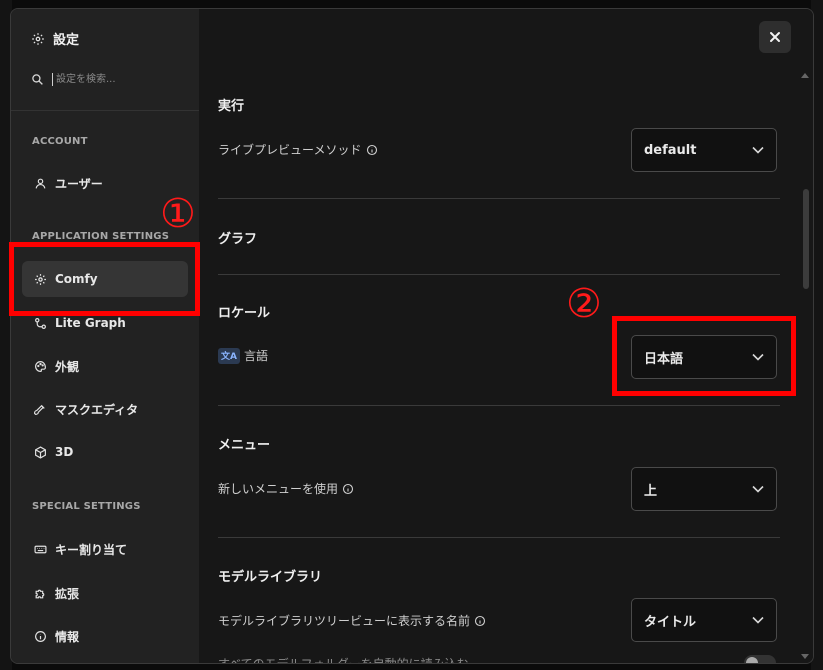 This screenshot has width=823, height=670. I want to click on setting-label-new-menu: 新しいメニューを使用, so click(286, 488).